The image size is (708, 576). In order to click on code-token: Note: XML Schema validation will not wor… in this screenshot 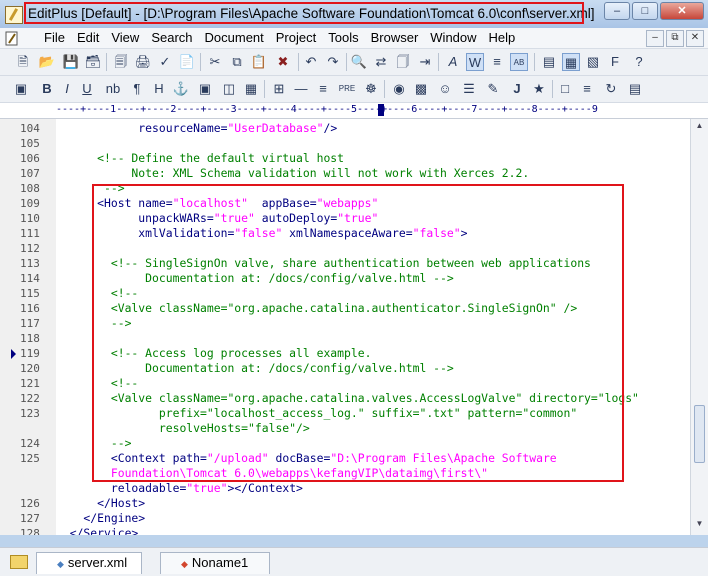, I will do `click(293, 173)`.